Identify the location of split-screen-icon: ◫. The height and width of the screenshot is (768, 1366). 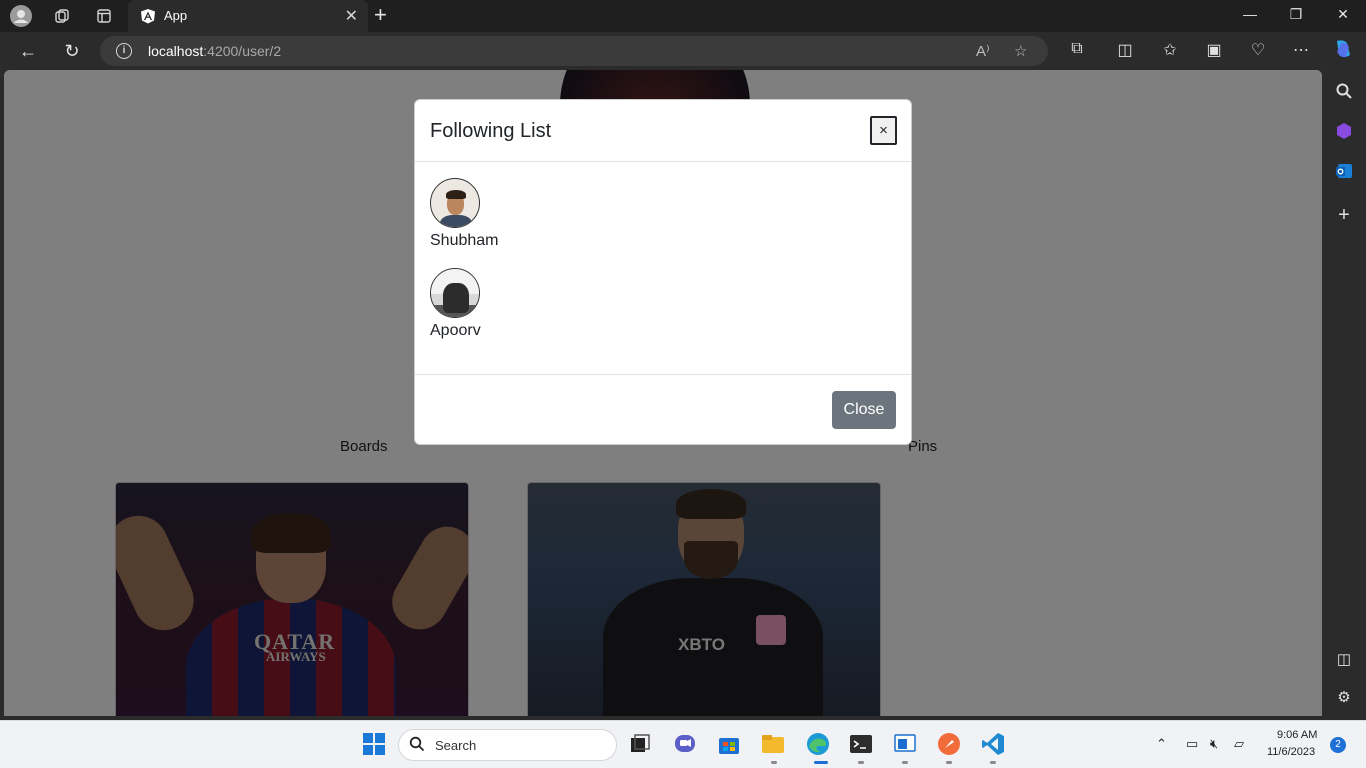
(1125, 50).